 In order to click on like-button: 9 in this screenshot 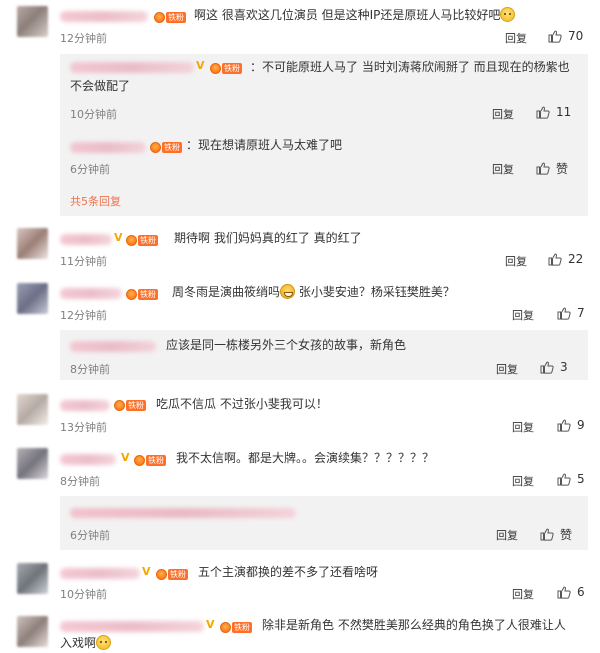, I will do `click(571, 425)`.